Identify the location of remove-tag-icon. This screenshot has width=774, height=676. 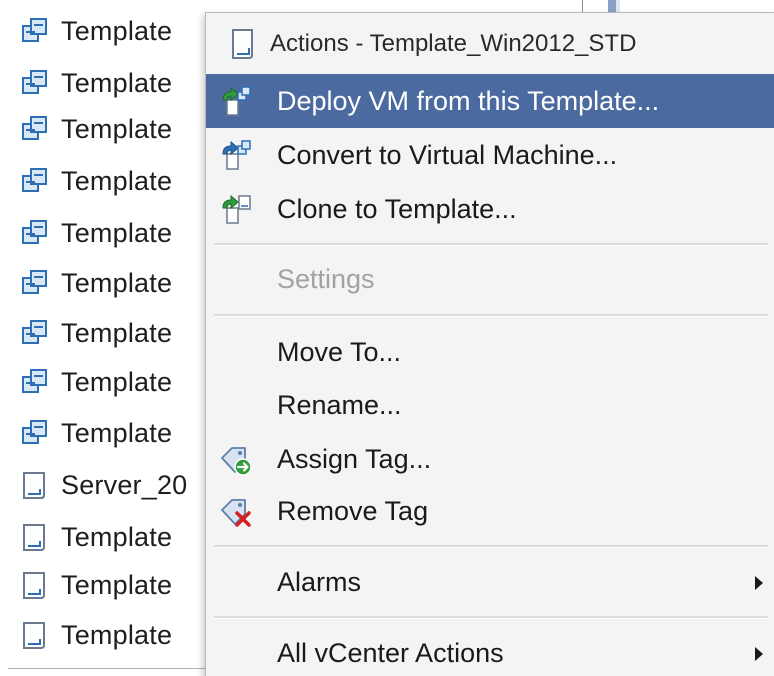
(236, 513).